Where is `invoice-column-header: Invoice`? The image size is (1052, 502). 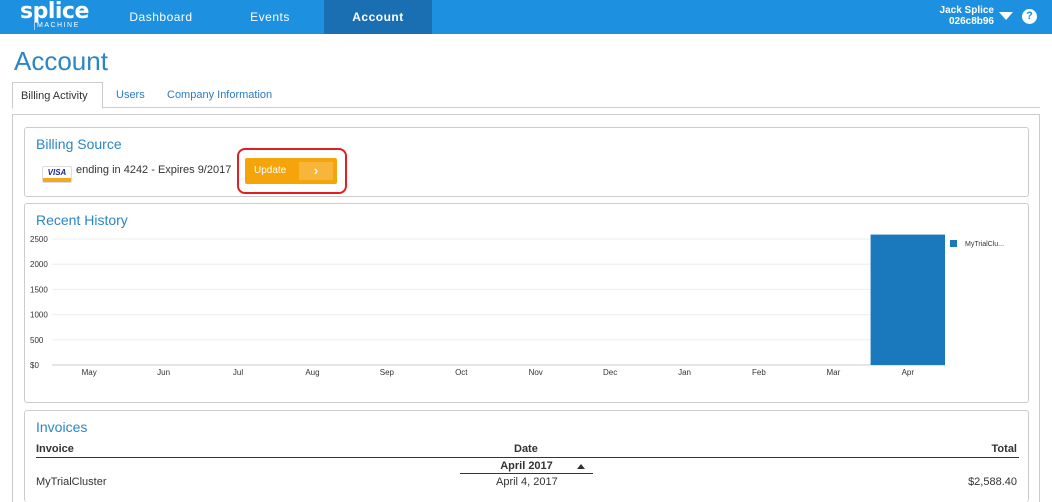 invoice-column-header: Invoice is located at coordinates (55, 449).